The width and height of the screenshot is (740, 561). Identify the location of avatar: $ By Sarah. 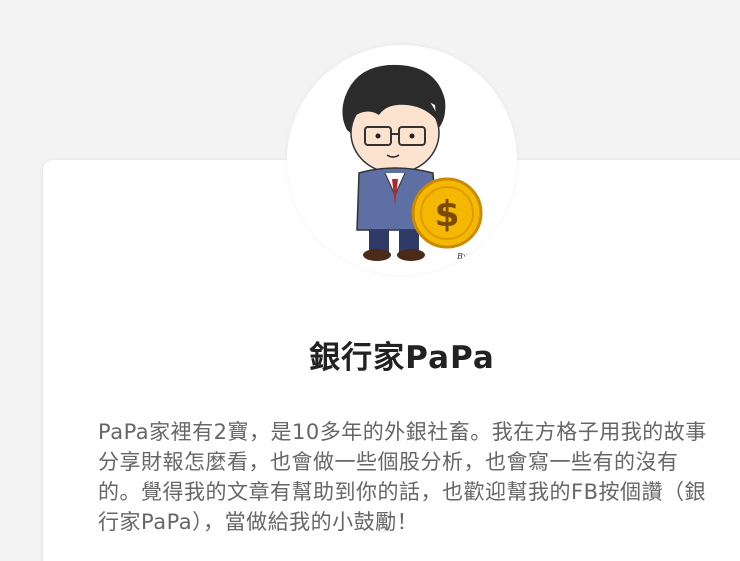
(402, 160).